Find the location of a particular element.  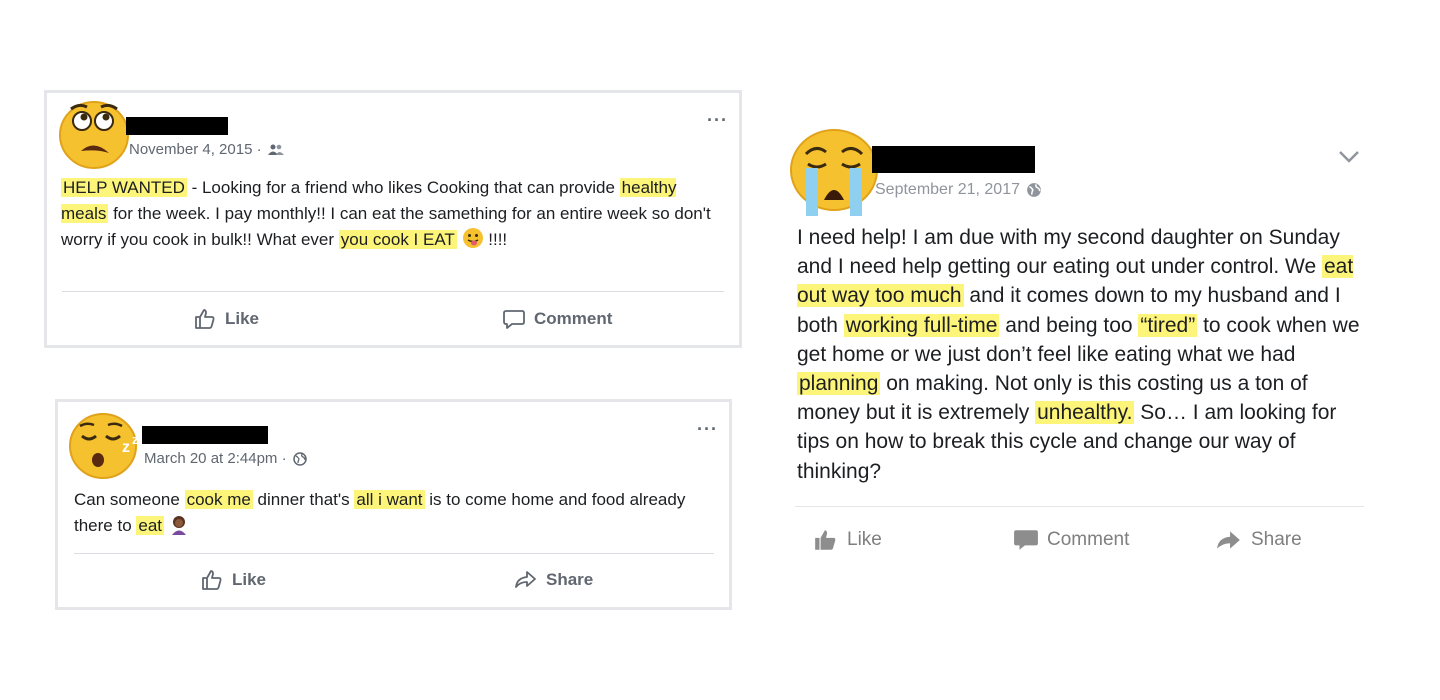

chevron-down-icon is located at coordinates (1349, 157).